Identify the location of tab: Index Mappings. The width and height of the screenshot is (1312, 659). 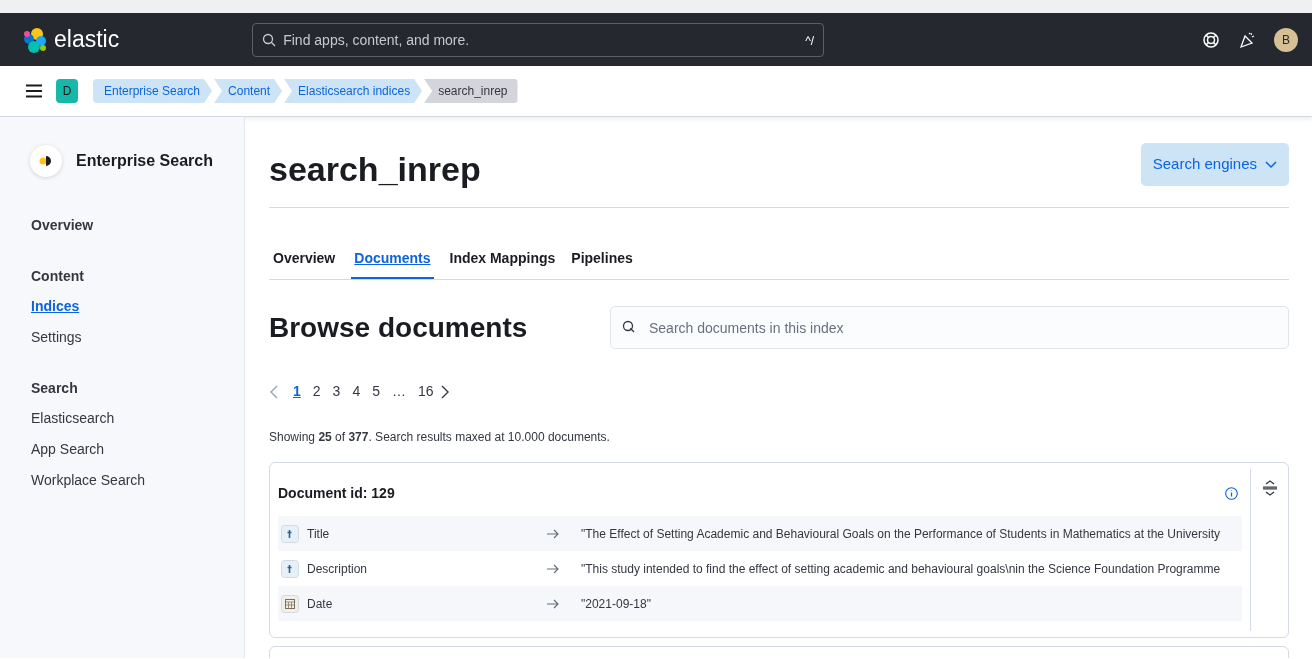
(502, 262).